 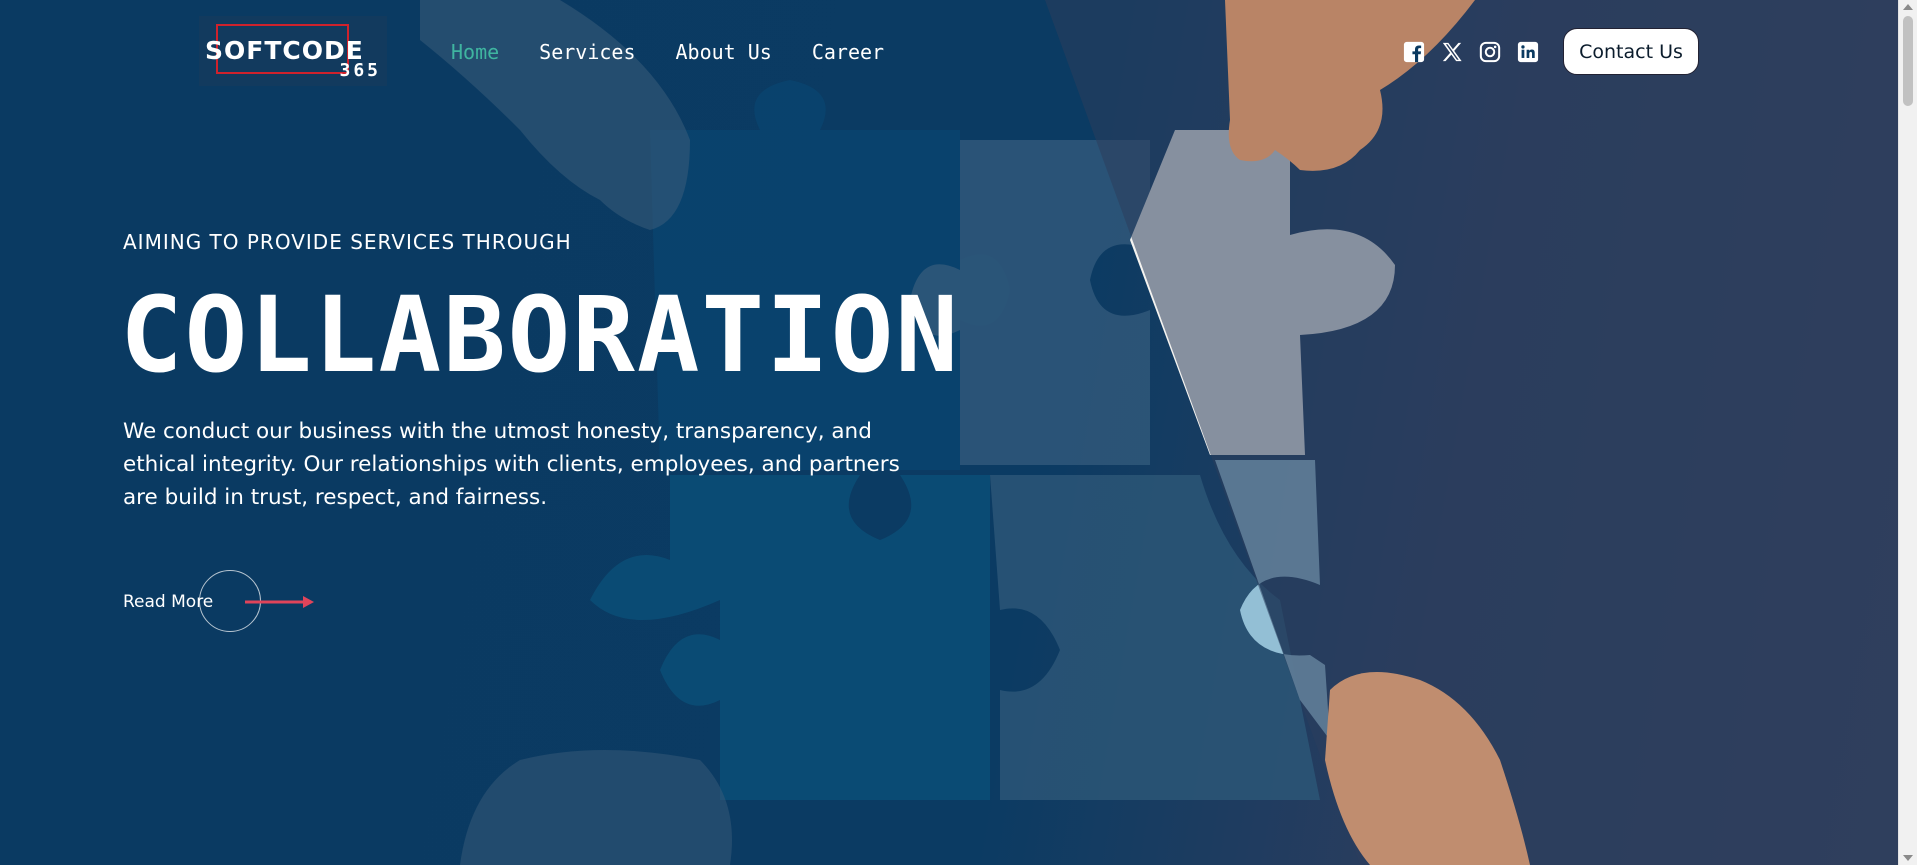 What do you see at coordinates (1908, 7) in the screenshot?
I see `scroll-up-arrow-icon` at bounding box center [1908, 7].